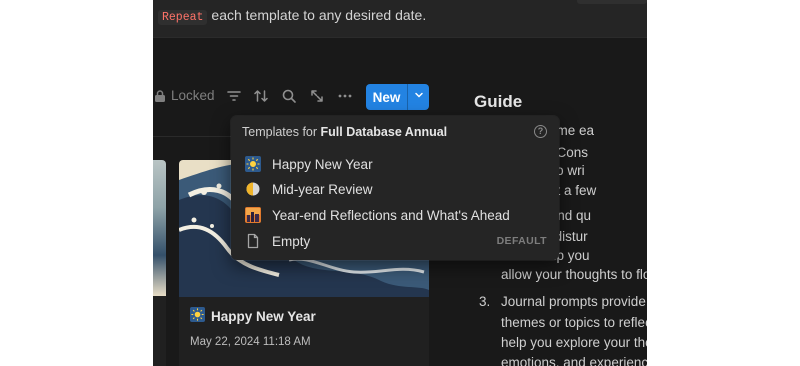  I want to click on callout-text: Repeat each template to any desired date., so click(292, 16).